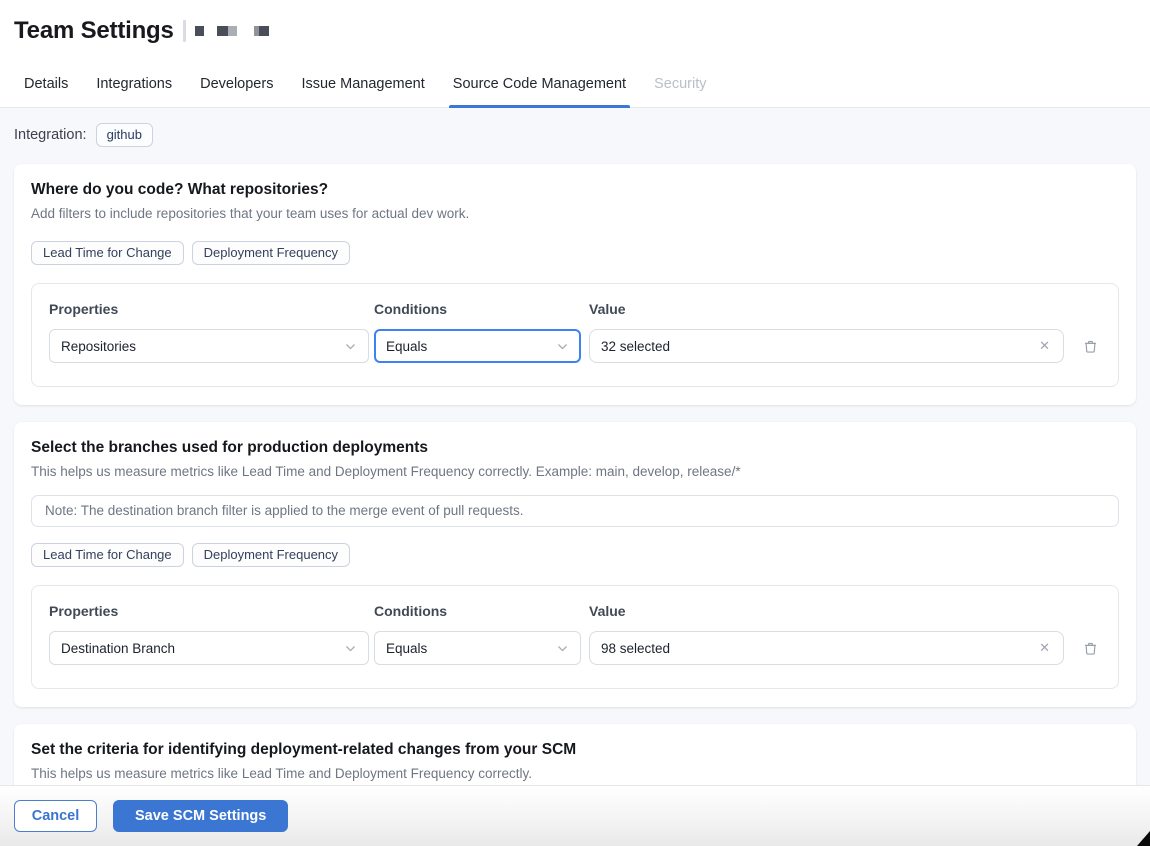 The height and width of the screenshot is (846, 1150). What do you see at coordinates (1143, 838) in the screenshot?
I see `cursor-artifact` at bounding box center [1143, 838].